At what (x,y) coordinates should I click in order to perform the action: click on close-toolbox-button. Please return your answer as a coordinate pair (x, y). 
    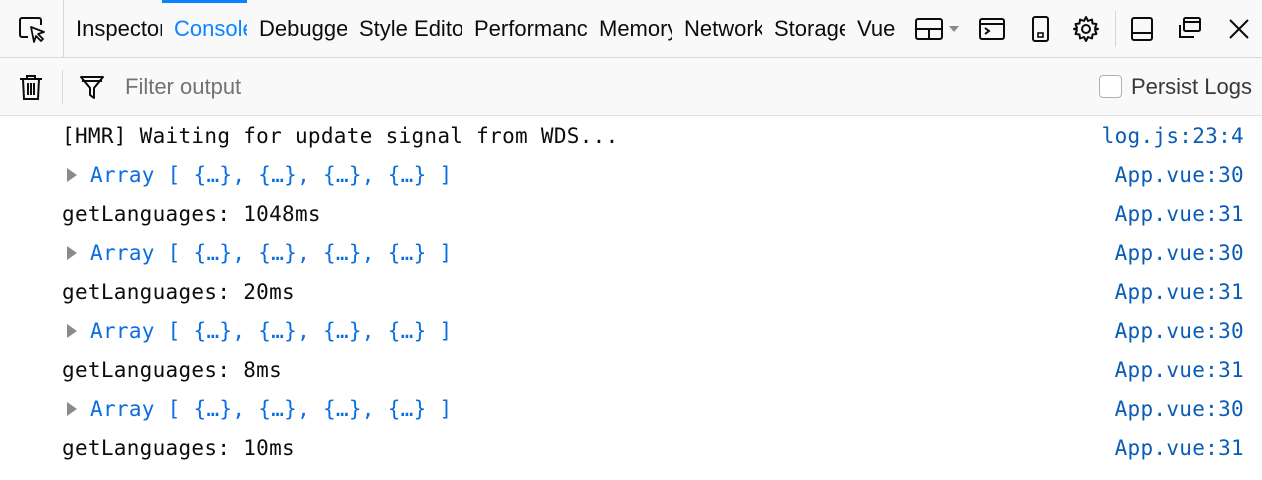
    Looking at the image, I should click on (1239, 28).